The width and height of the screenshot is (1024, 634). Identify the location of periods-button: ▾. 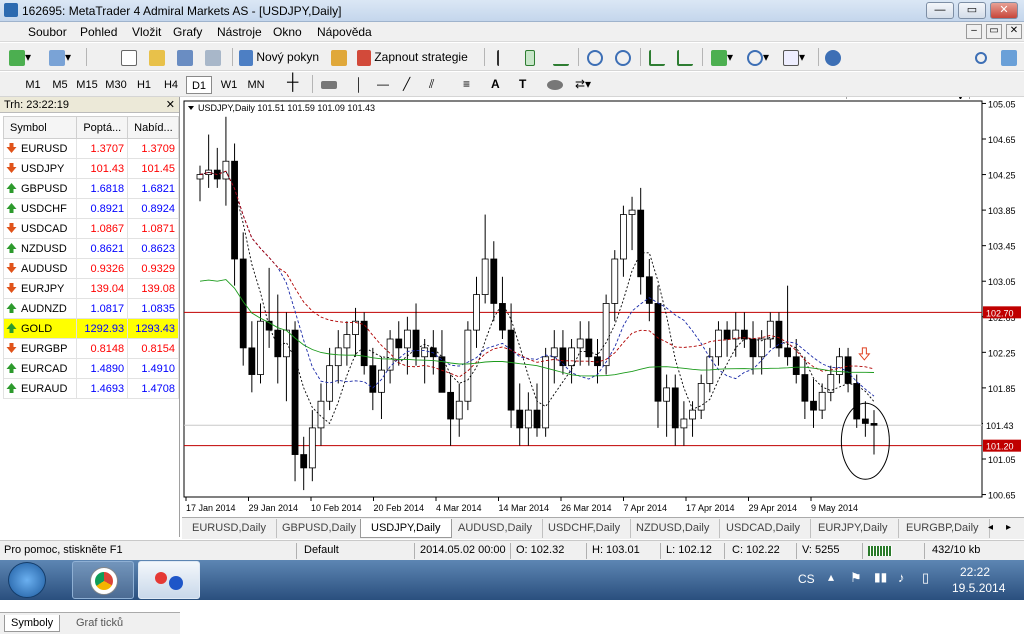
(758, 57).